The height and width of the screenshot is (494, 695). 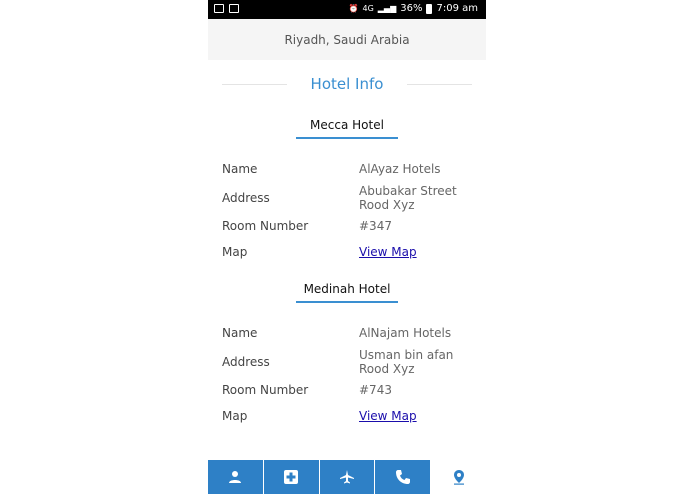 What do you see at coordinates (353, 8) in the screenshot?
I see `alarm-icon: ⏰` at bounding box center [353, 8].